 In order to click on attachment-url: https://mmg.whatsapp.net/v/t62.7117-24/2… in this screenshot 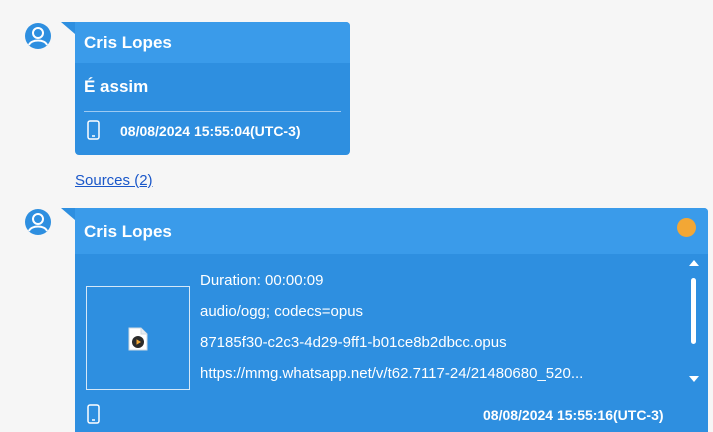, I will do `click(391, 373)`.